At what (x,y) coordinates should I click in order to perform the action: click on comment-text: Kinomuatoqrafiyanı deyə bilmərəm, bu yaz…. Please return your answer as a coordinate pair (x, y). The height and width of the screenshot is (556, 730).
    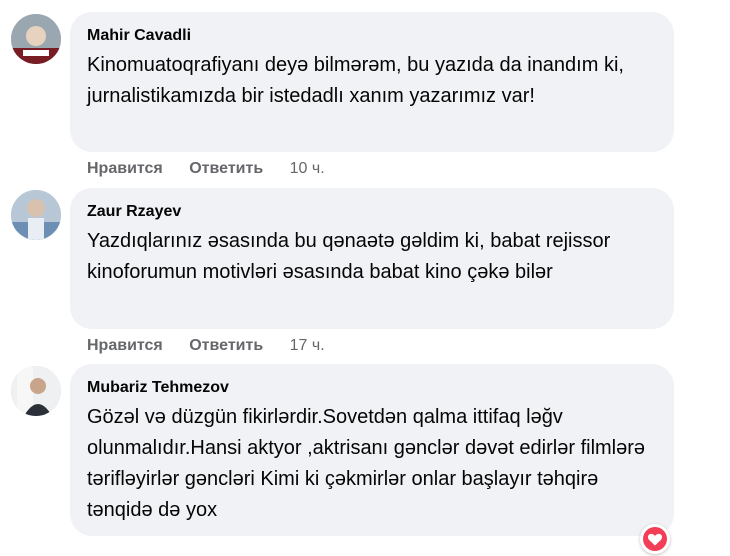
    Looking at the image, I should click on (355, 80).